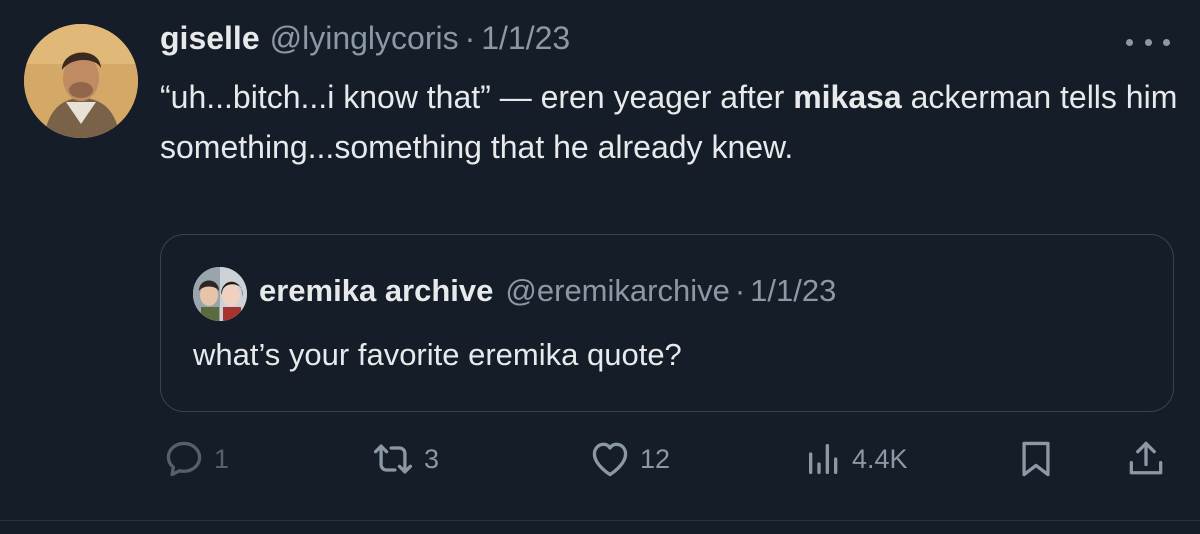 The height and width of the screenshot is (534, 1200). What do you see at coordinates (184, 459) in the screenshot?
I see `speech-bubble-icon` at bounding box center [184, 459].